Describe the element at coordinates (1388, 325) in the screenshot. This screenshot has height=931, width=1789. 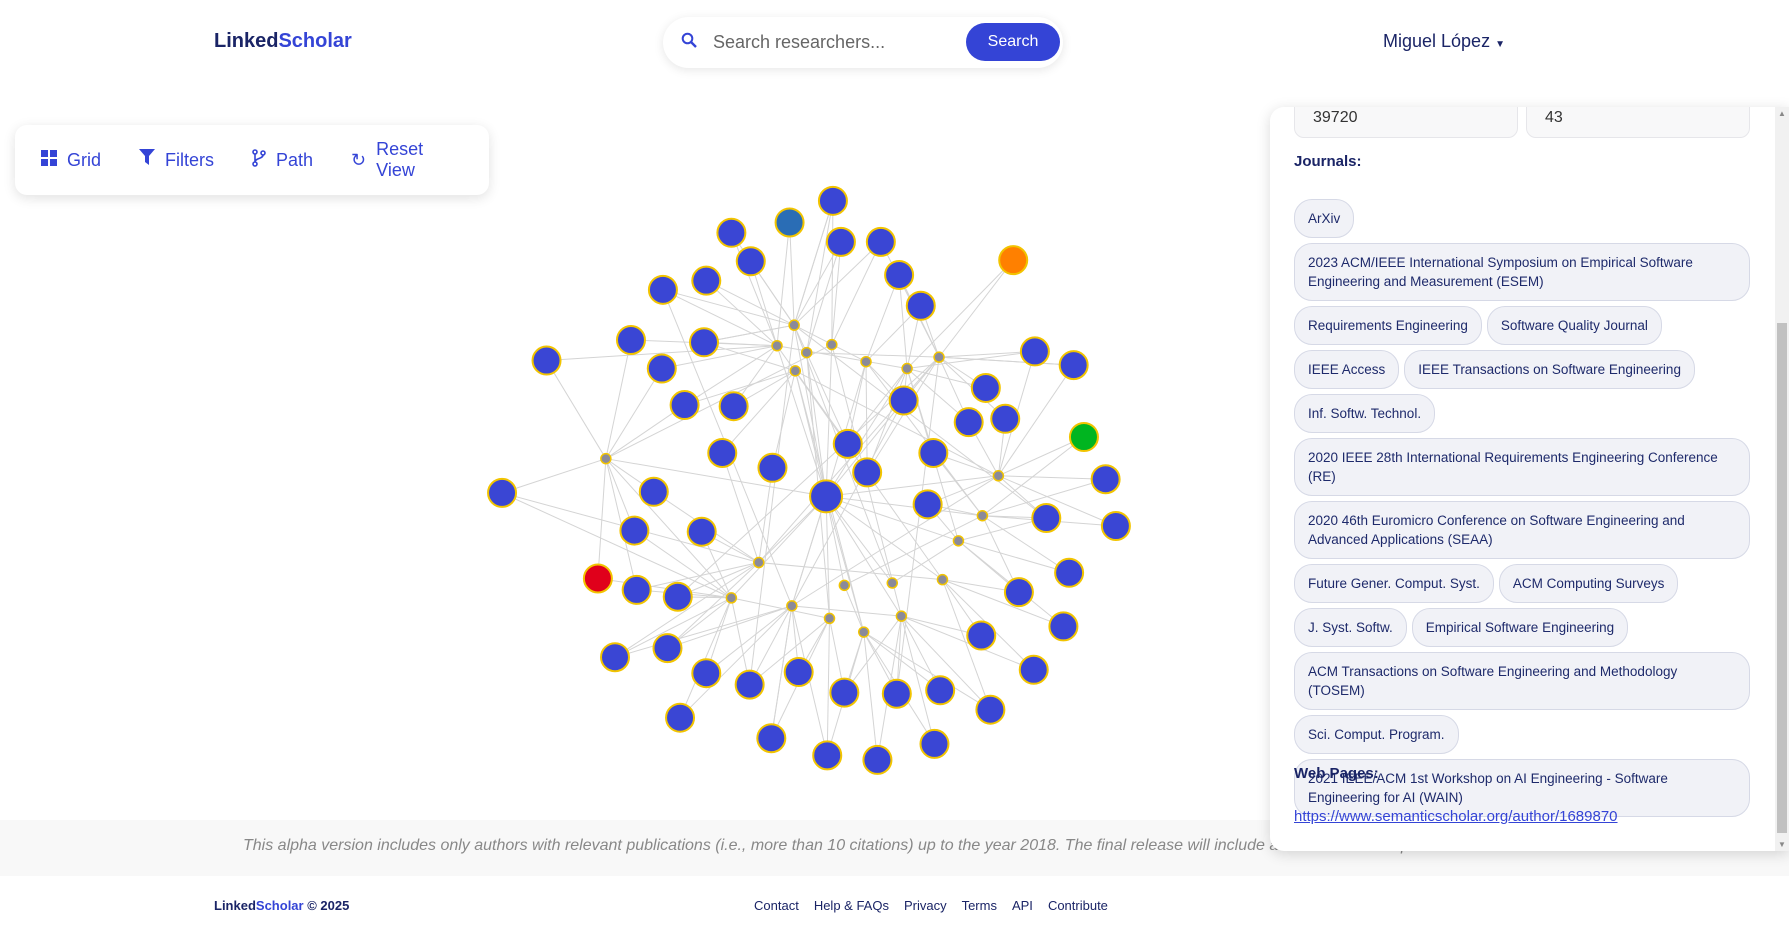
I see `journal-chip: Requirements Engineering` at that location.